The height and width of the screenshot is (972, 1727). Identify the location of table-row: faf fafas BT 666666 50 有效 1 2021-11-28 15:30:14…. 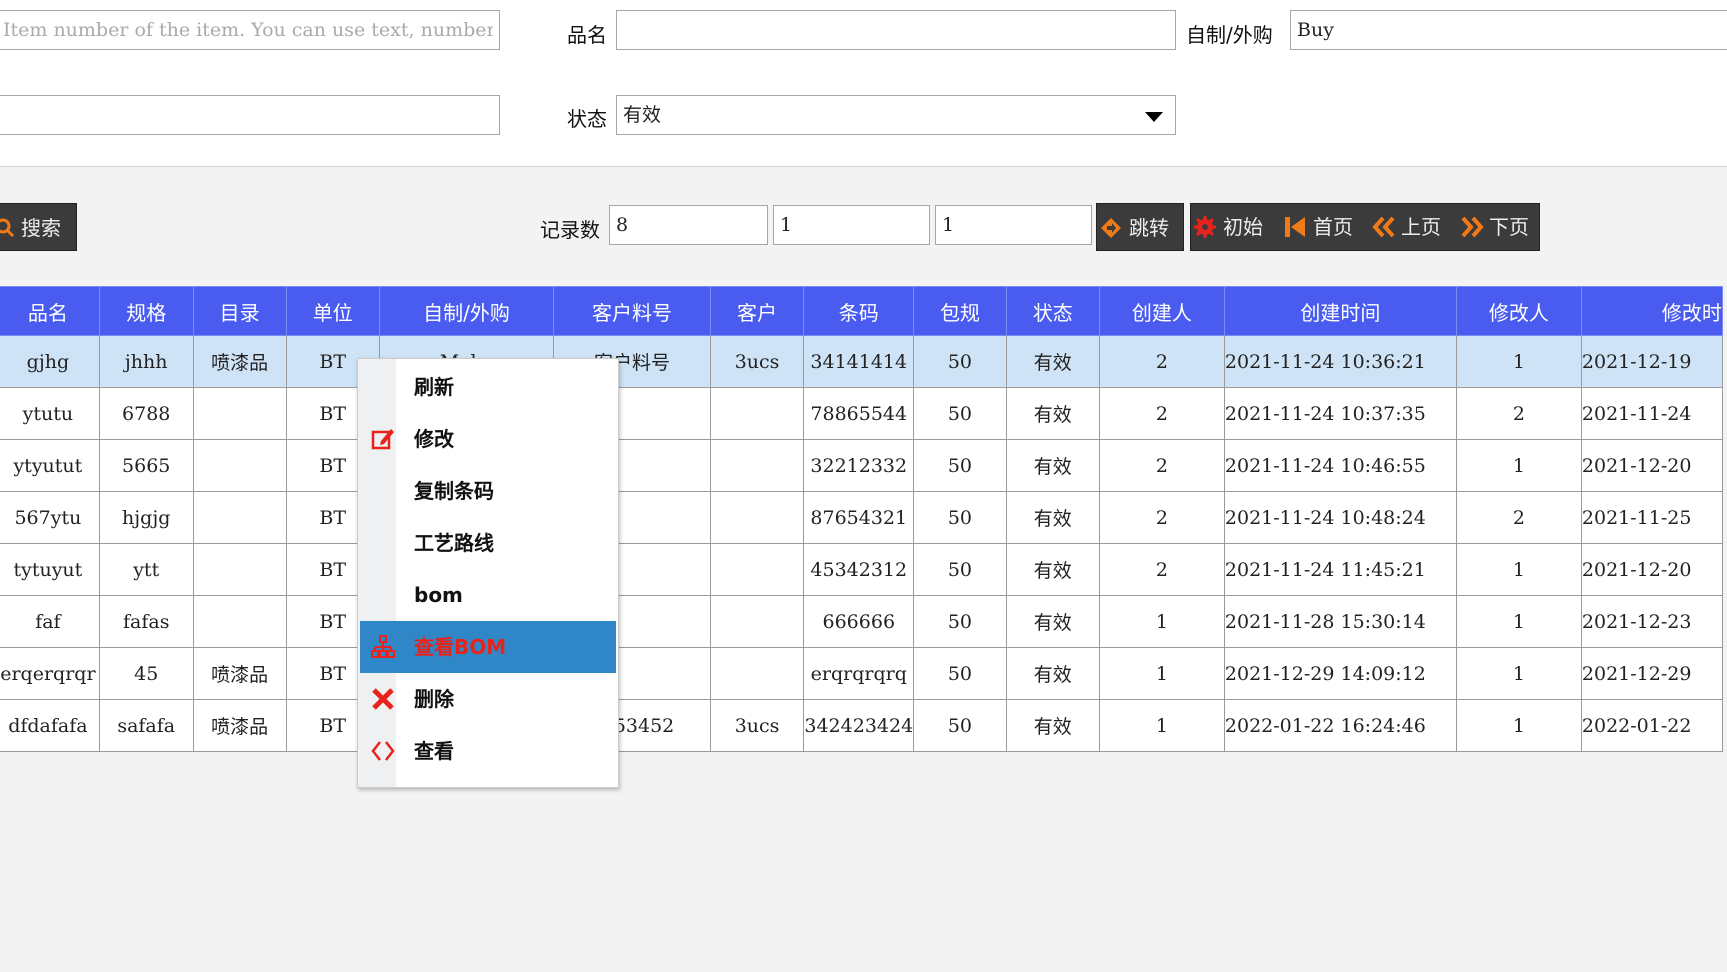
(862, 621).